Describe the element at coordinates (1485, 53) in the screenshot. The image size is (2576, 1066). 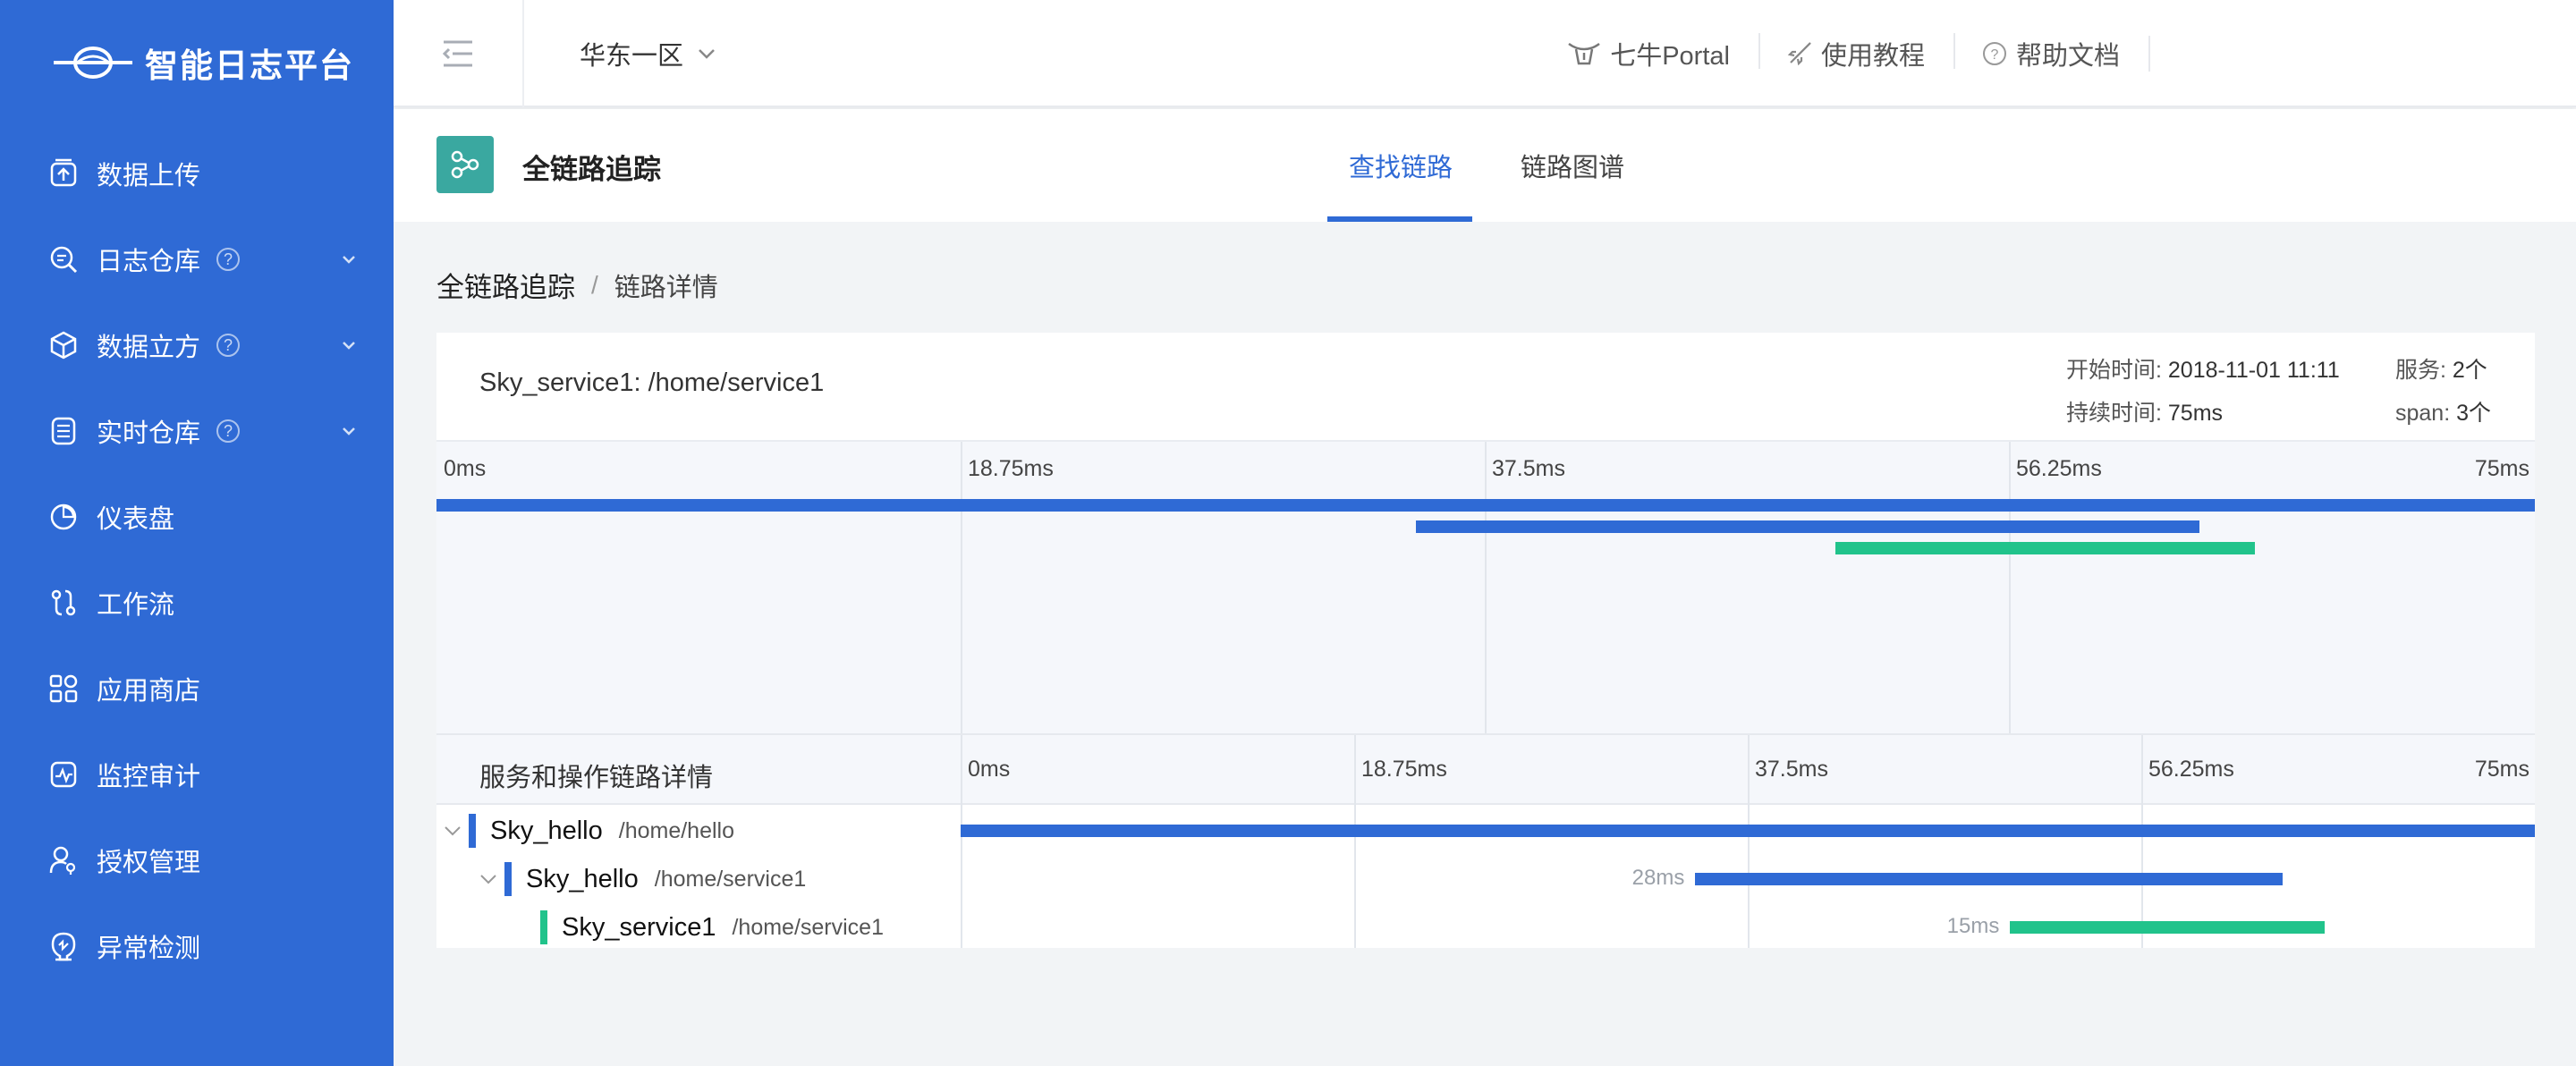
I see `top-header: 华东一区 七牛Portal 使用教程 ? 帮助文档` at that location.